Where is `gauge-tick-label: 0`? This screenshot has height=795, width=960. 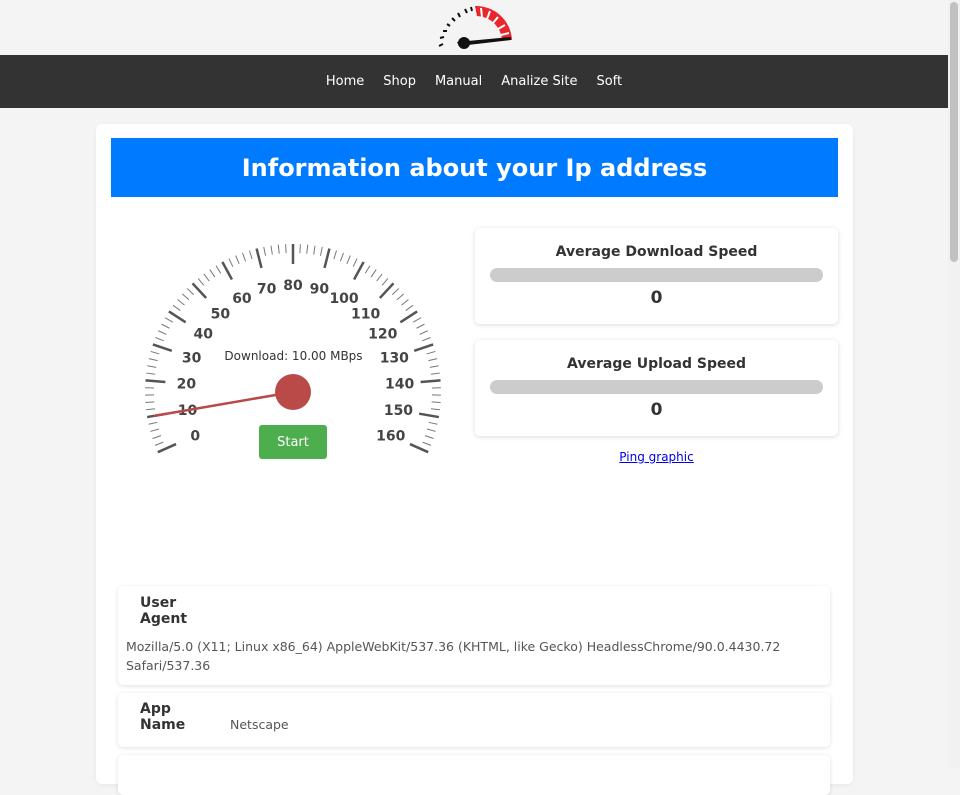
gauge-tick-label: 0 is located at coordinates (195, 437).